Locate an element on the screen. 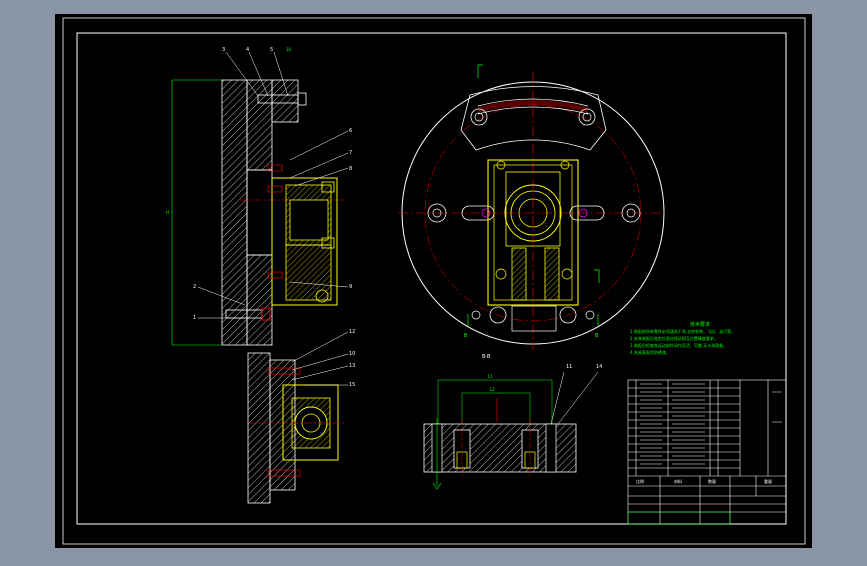  balloon-8: 8 is located at coordinates (350, 169).